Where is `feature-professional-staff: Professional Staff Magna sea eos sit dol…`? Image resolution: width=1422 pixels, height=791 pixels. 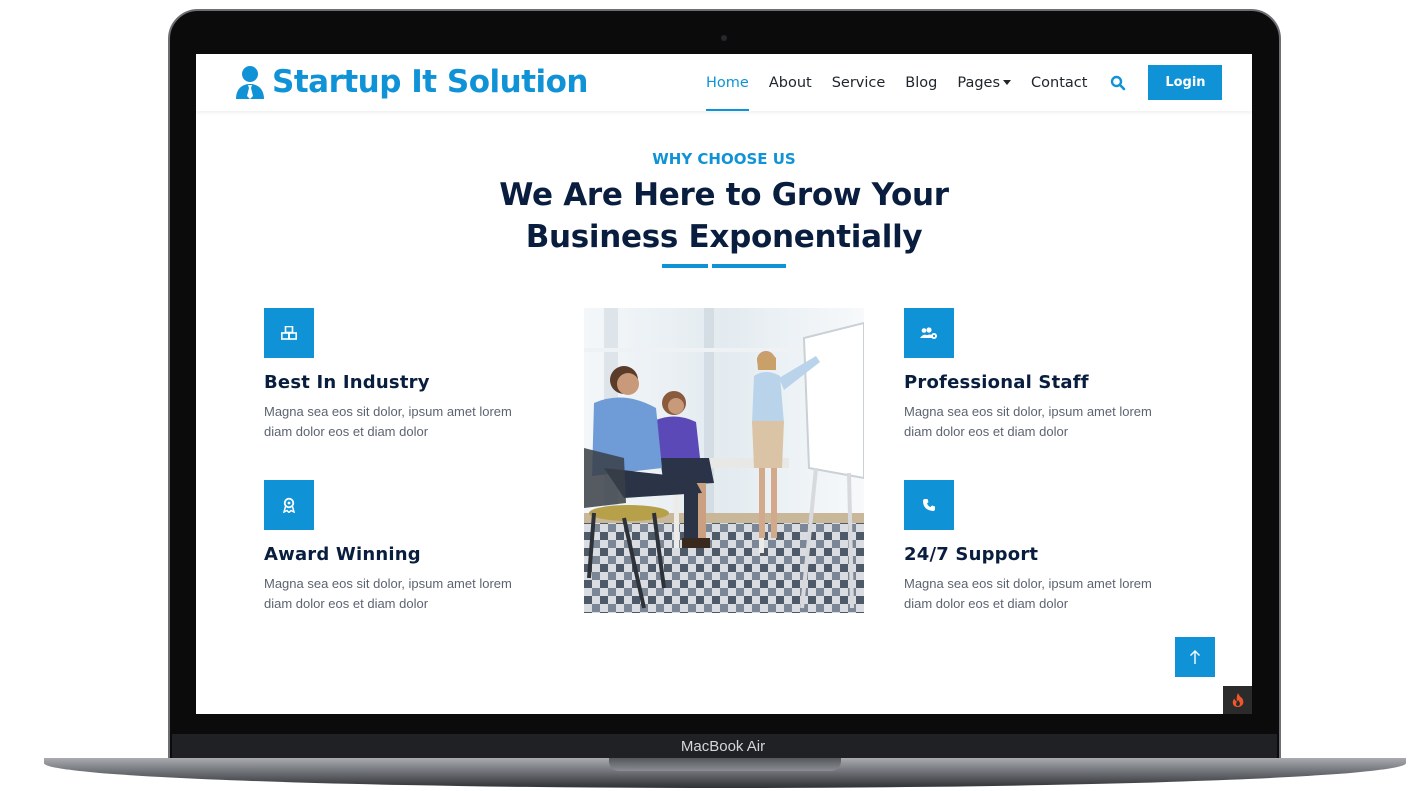
feature-professional-staff: Professional Staff Magna sea eos sit dol… is located at coordinates (1054, 375).